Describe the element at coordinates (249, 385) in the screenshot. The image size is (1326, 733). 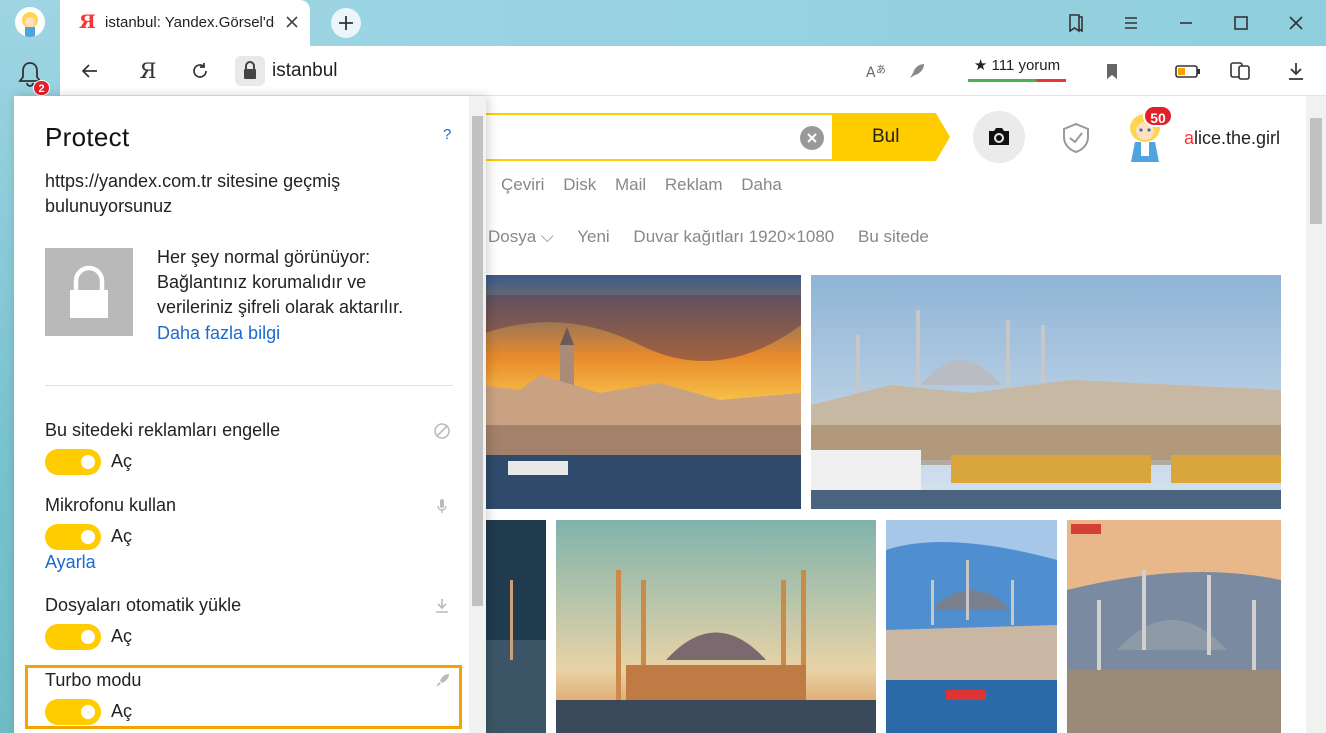
I see `divider` at that location.